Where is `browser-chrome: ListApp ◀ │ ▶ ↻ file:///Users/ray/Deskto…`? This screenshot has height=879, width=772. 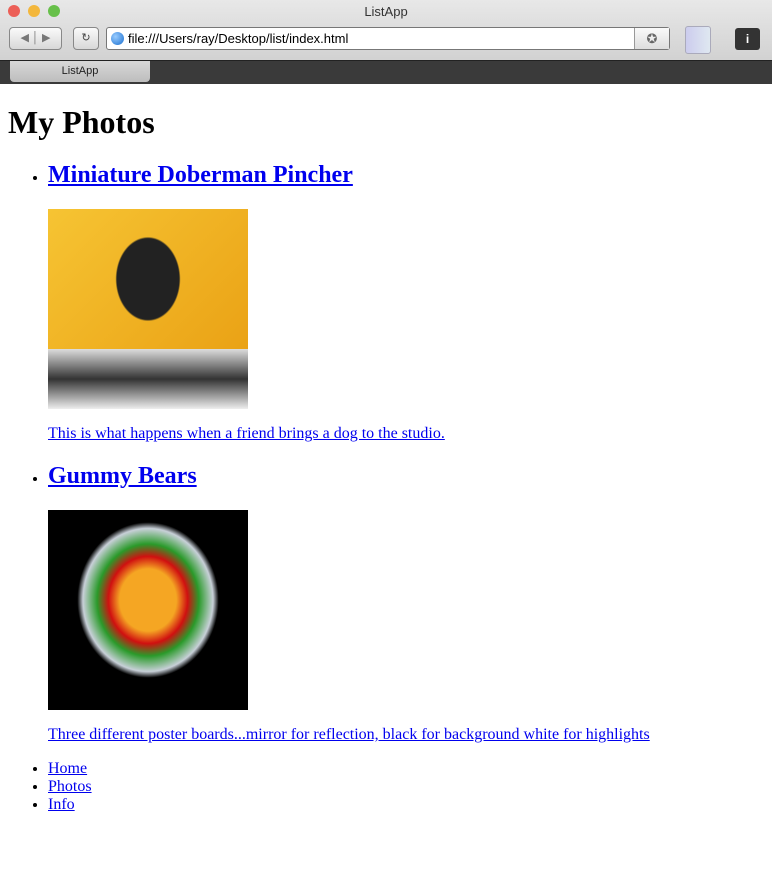 browser-chrome: ListApp ◀ │ ▶ ↻ file:///Users/ray/Deskto… is located at coordinates (386, 42).